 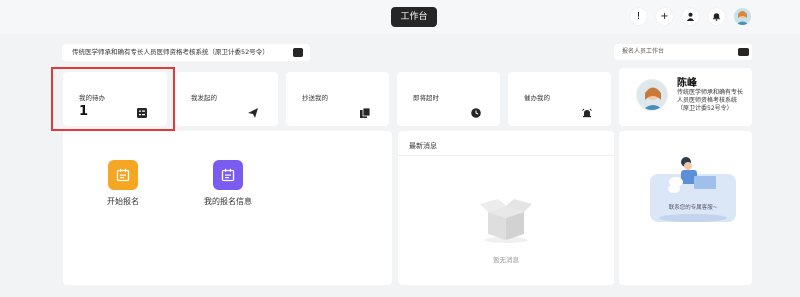 I want to click on entry-label: 开始报名, so click(x=123, y=201).